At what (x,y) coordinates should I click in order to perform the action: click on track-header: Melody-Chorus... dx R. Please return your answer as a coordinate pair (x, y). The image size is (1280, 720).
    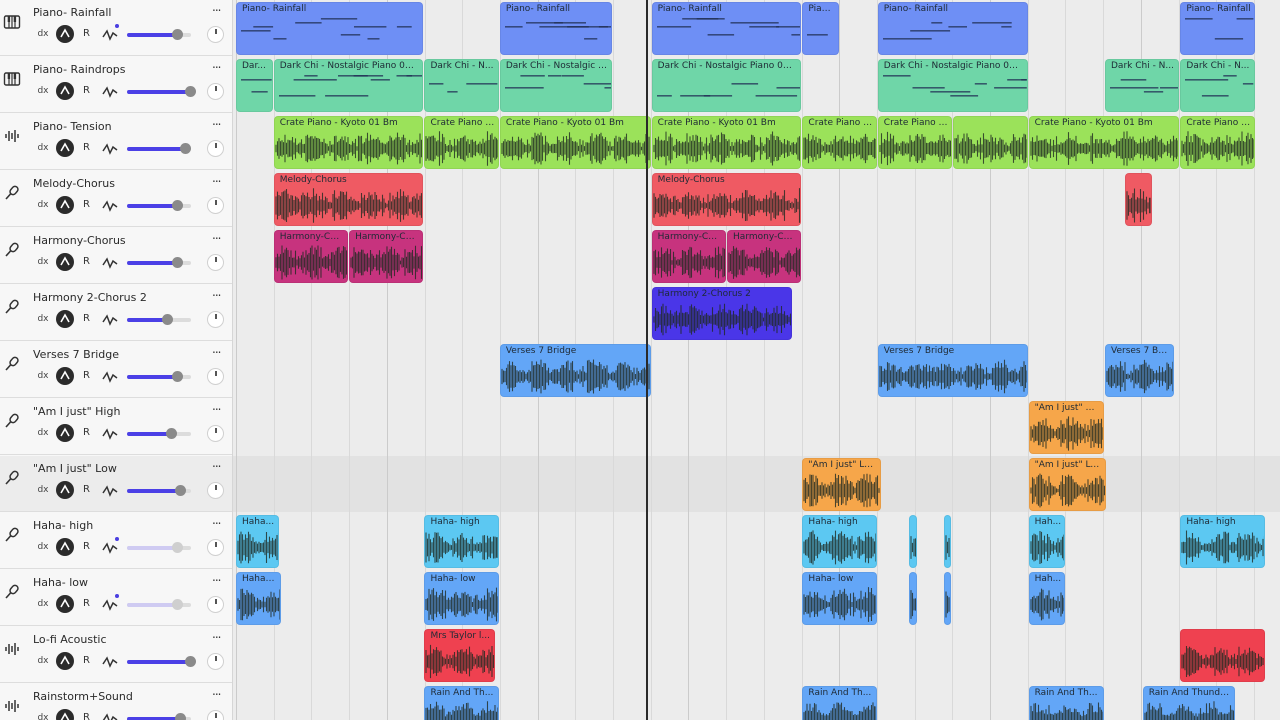
    Looking at the image, I should click on (116, 199).